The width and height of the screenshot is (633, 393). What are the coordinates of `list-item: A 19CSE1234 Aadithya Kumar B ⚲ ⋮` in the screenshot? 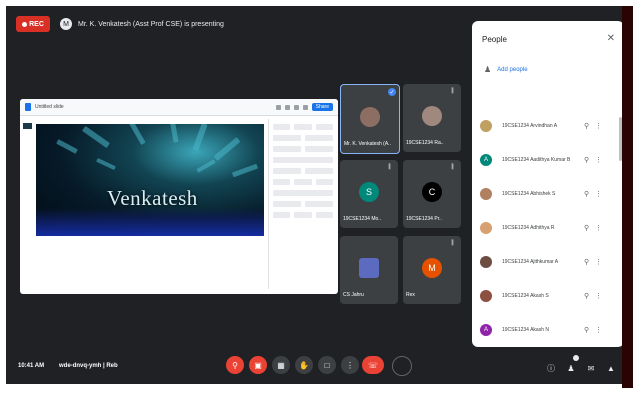 It's located at (546, 160).